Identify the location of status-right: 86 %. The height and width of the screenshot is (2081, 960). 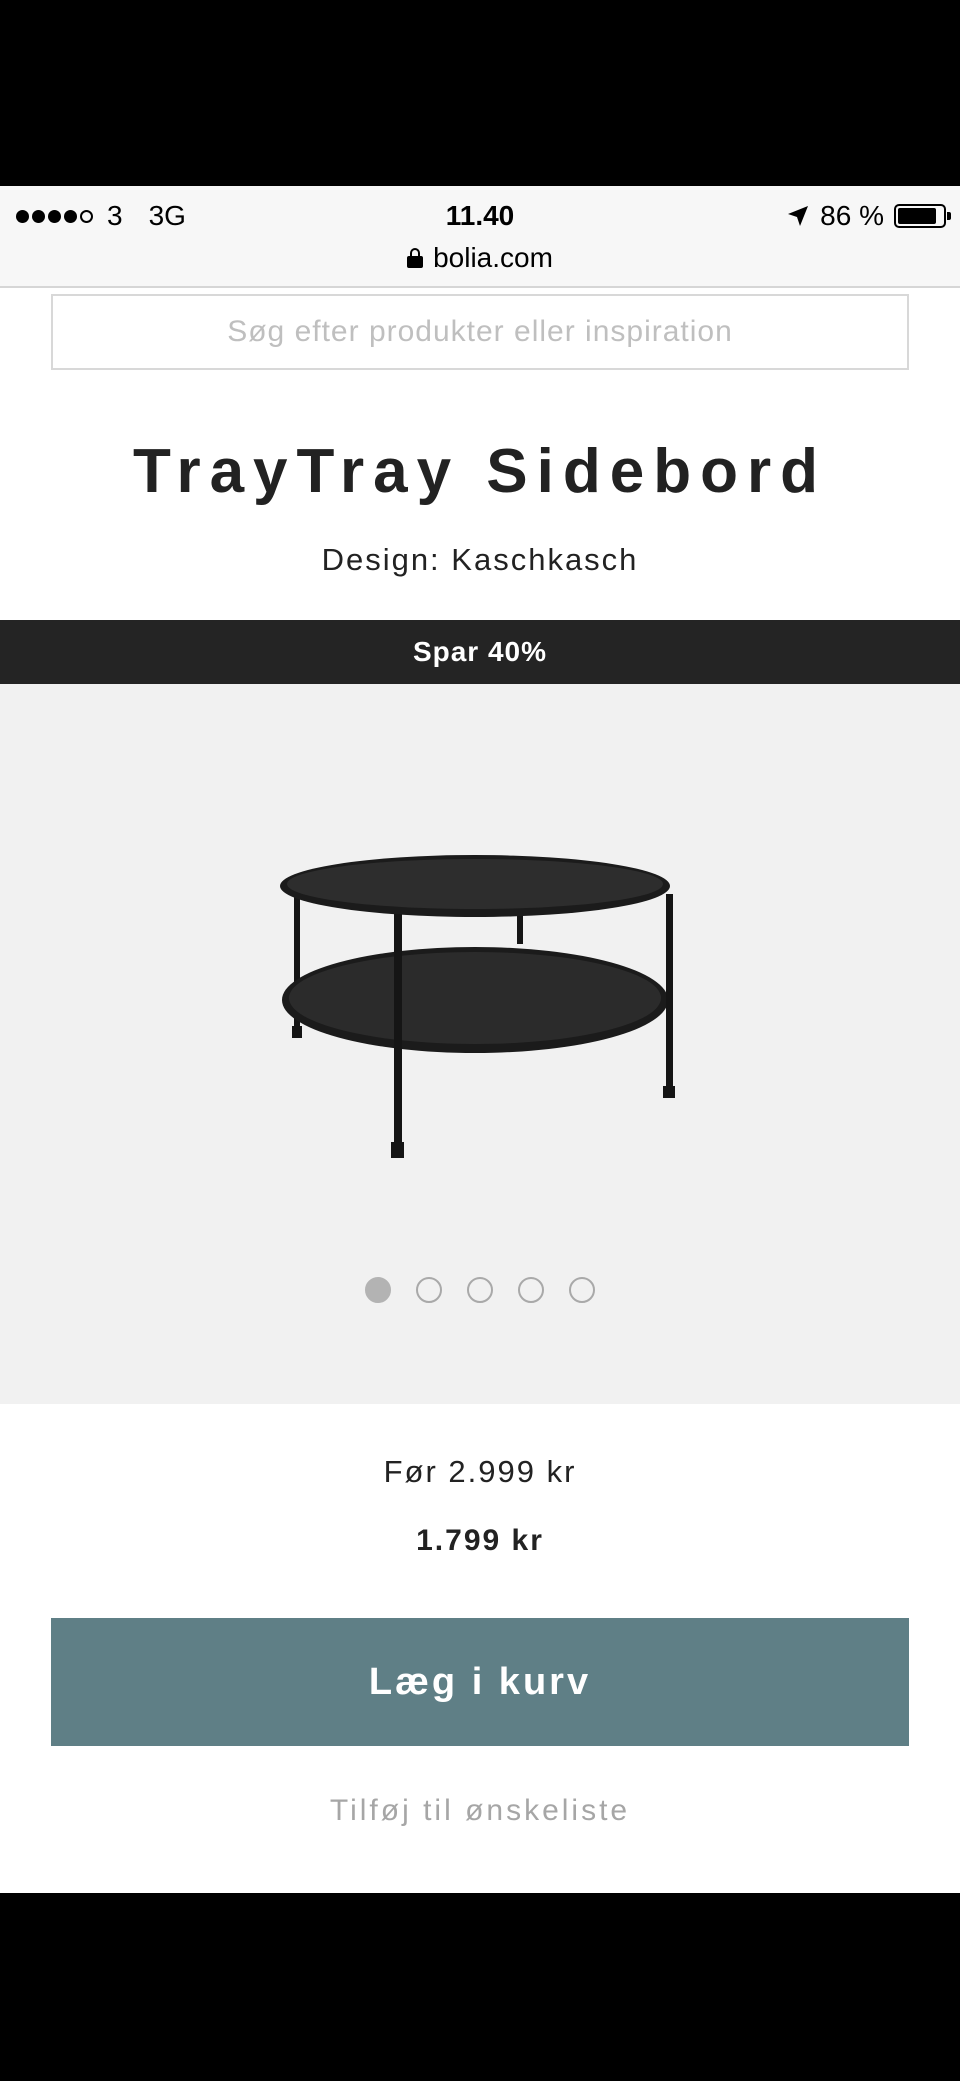
(868, 216).